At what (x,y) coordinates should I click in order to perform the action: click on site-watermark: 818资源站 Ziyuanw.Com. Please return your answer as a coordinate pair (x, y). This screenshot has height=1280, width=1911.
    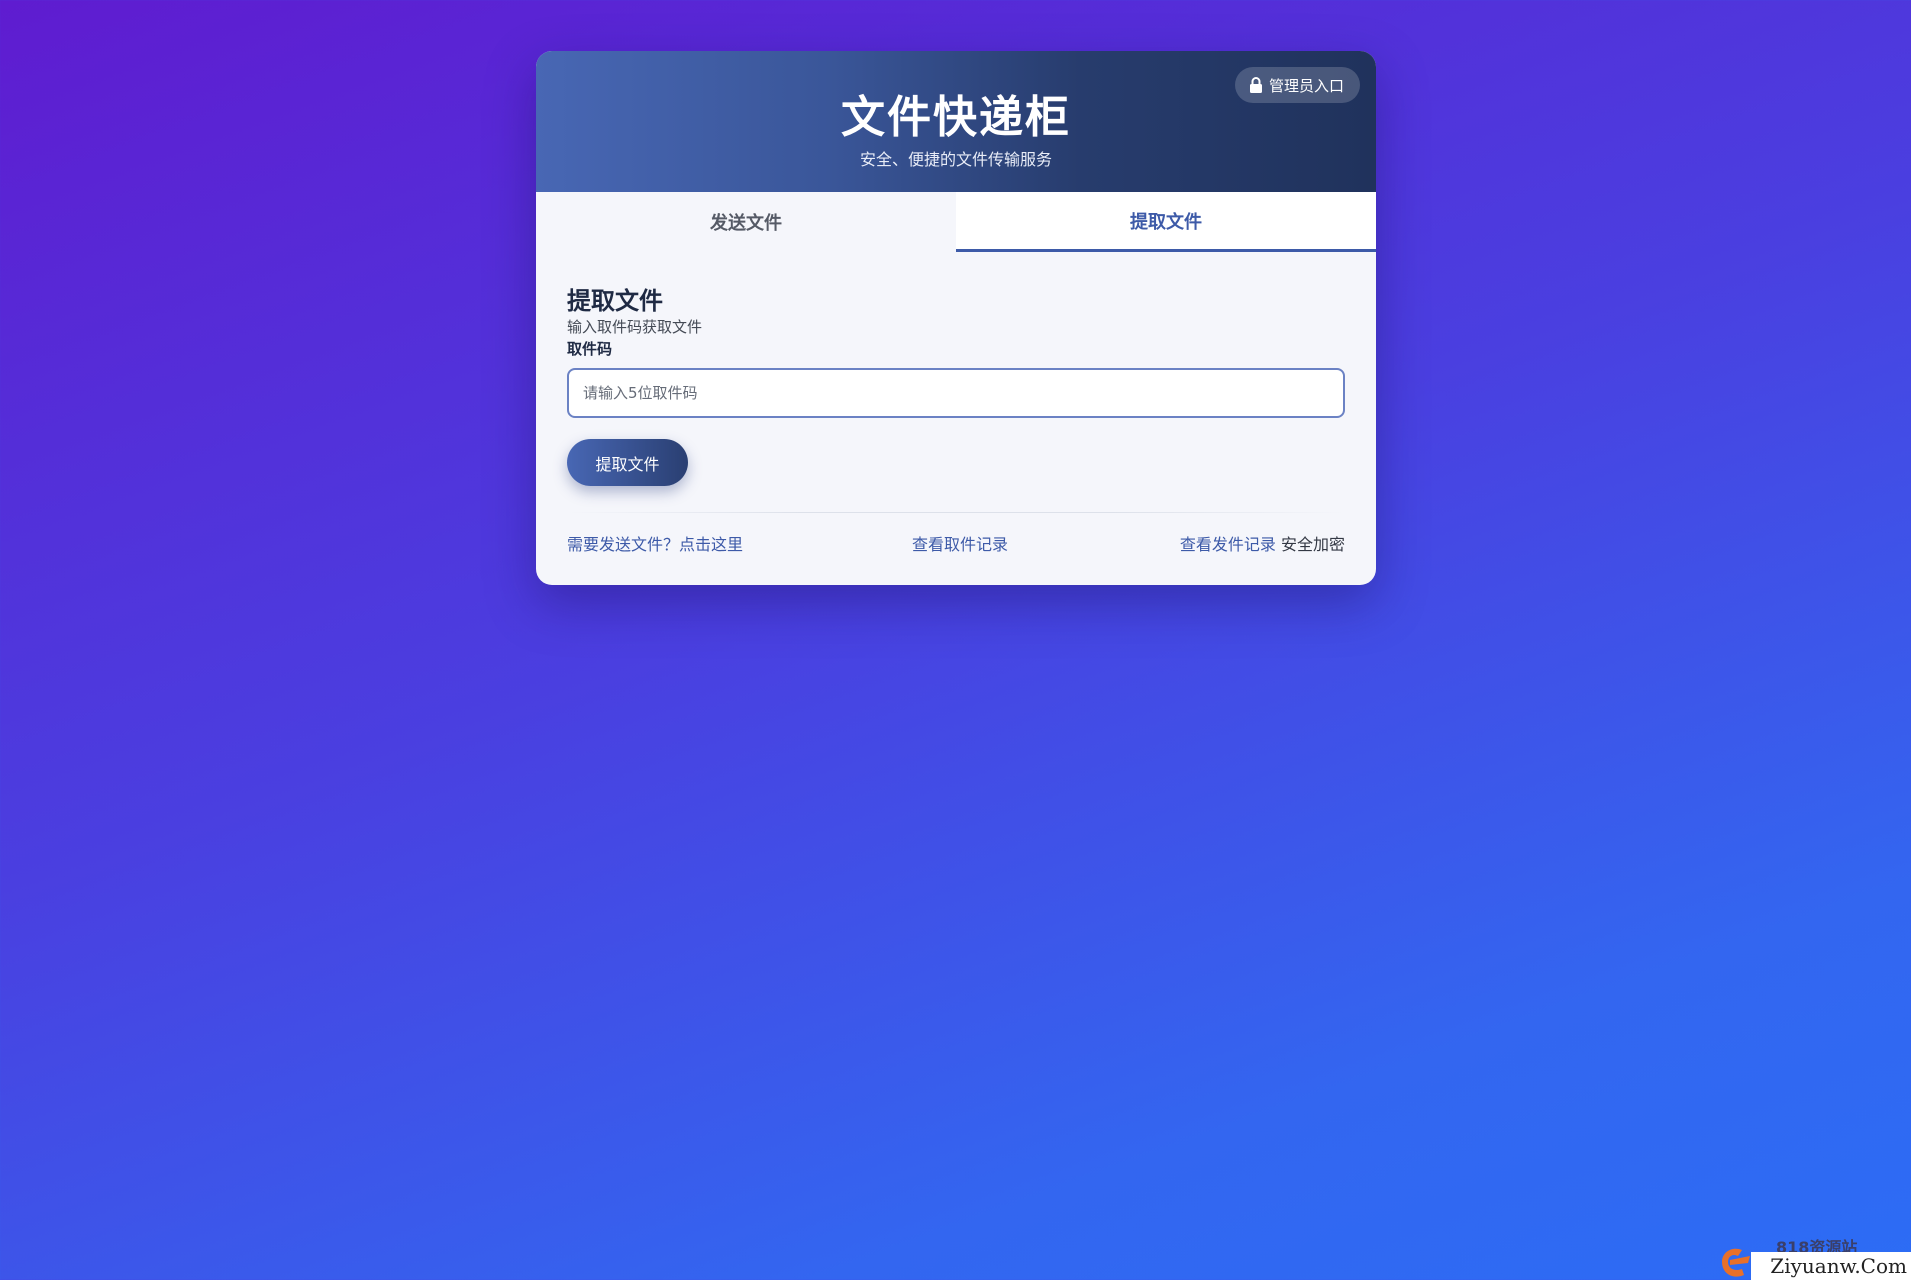
    Looking at the image, I should click on (1813, 1256).